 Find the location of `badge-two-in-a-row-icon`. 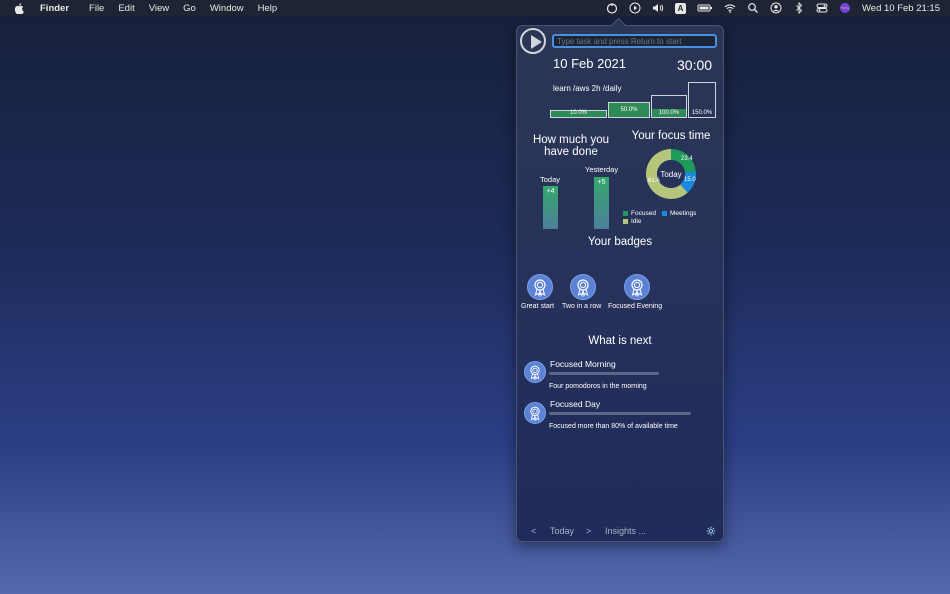

badge-two-in-a-row-icon is located at coordinates (583, 287).